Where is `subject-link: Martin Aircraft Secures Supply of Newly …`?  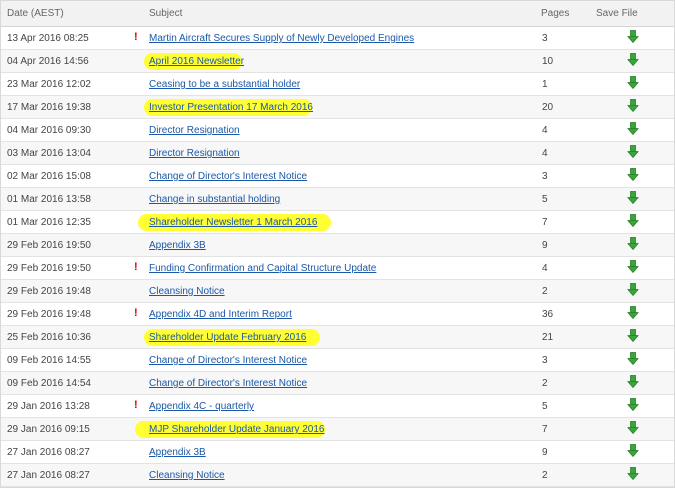 subject-link: Martin Aircraft Secures Supply of Newly … is located at coordinates (281, 38).